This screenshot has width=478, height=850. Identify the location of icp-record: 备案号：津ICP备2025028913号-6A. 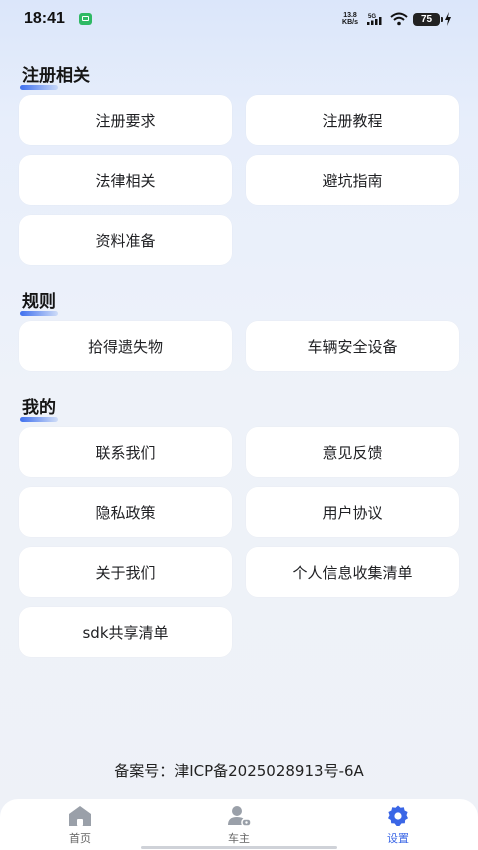
(239, 770).